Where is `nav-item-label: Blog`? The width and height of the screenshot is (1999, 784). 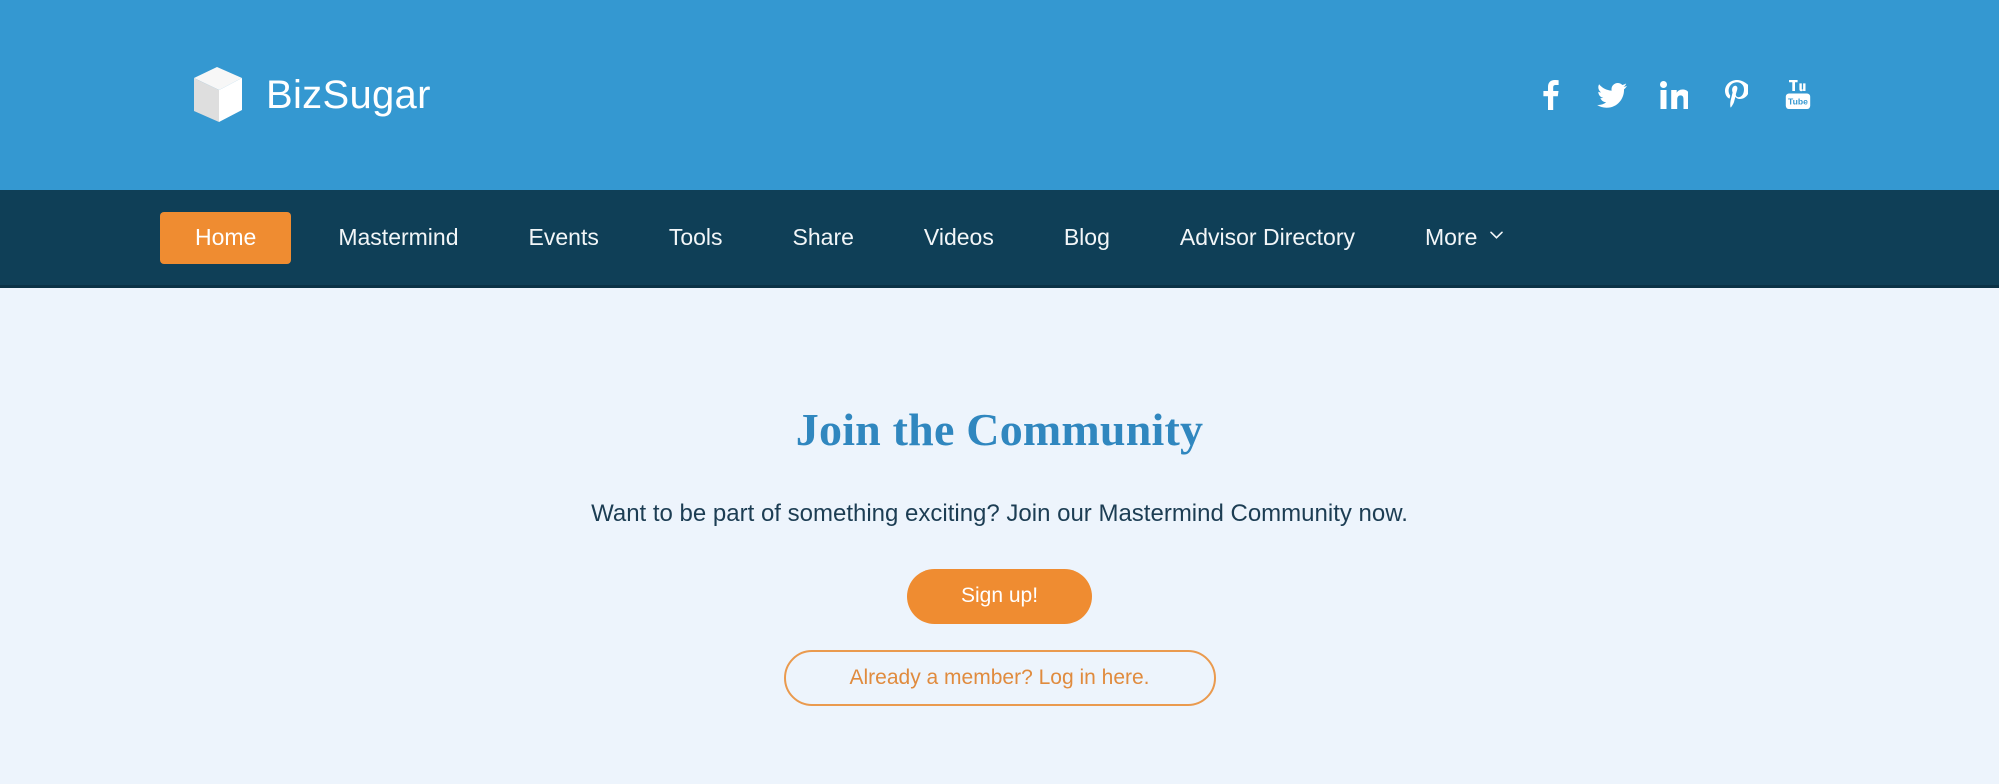 nav-item-label: Blog is located at coordinates (1086, 237).